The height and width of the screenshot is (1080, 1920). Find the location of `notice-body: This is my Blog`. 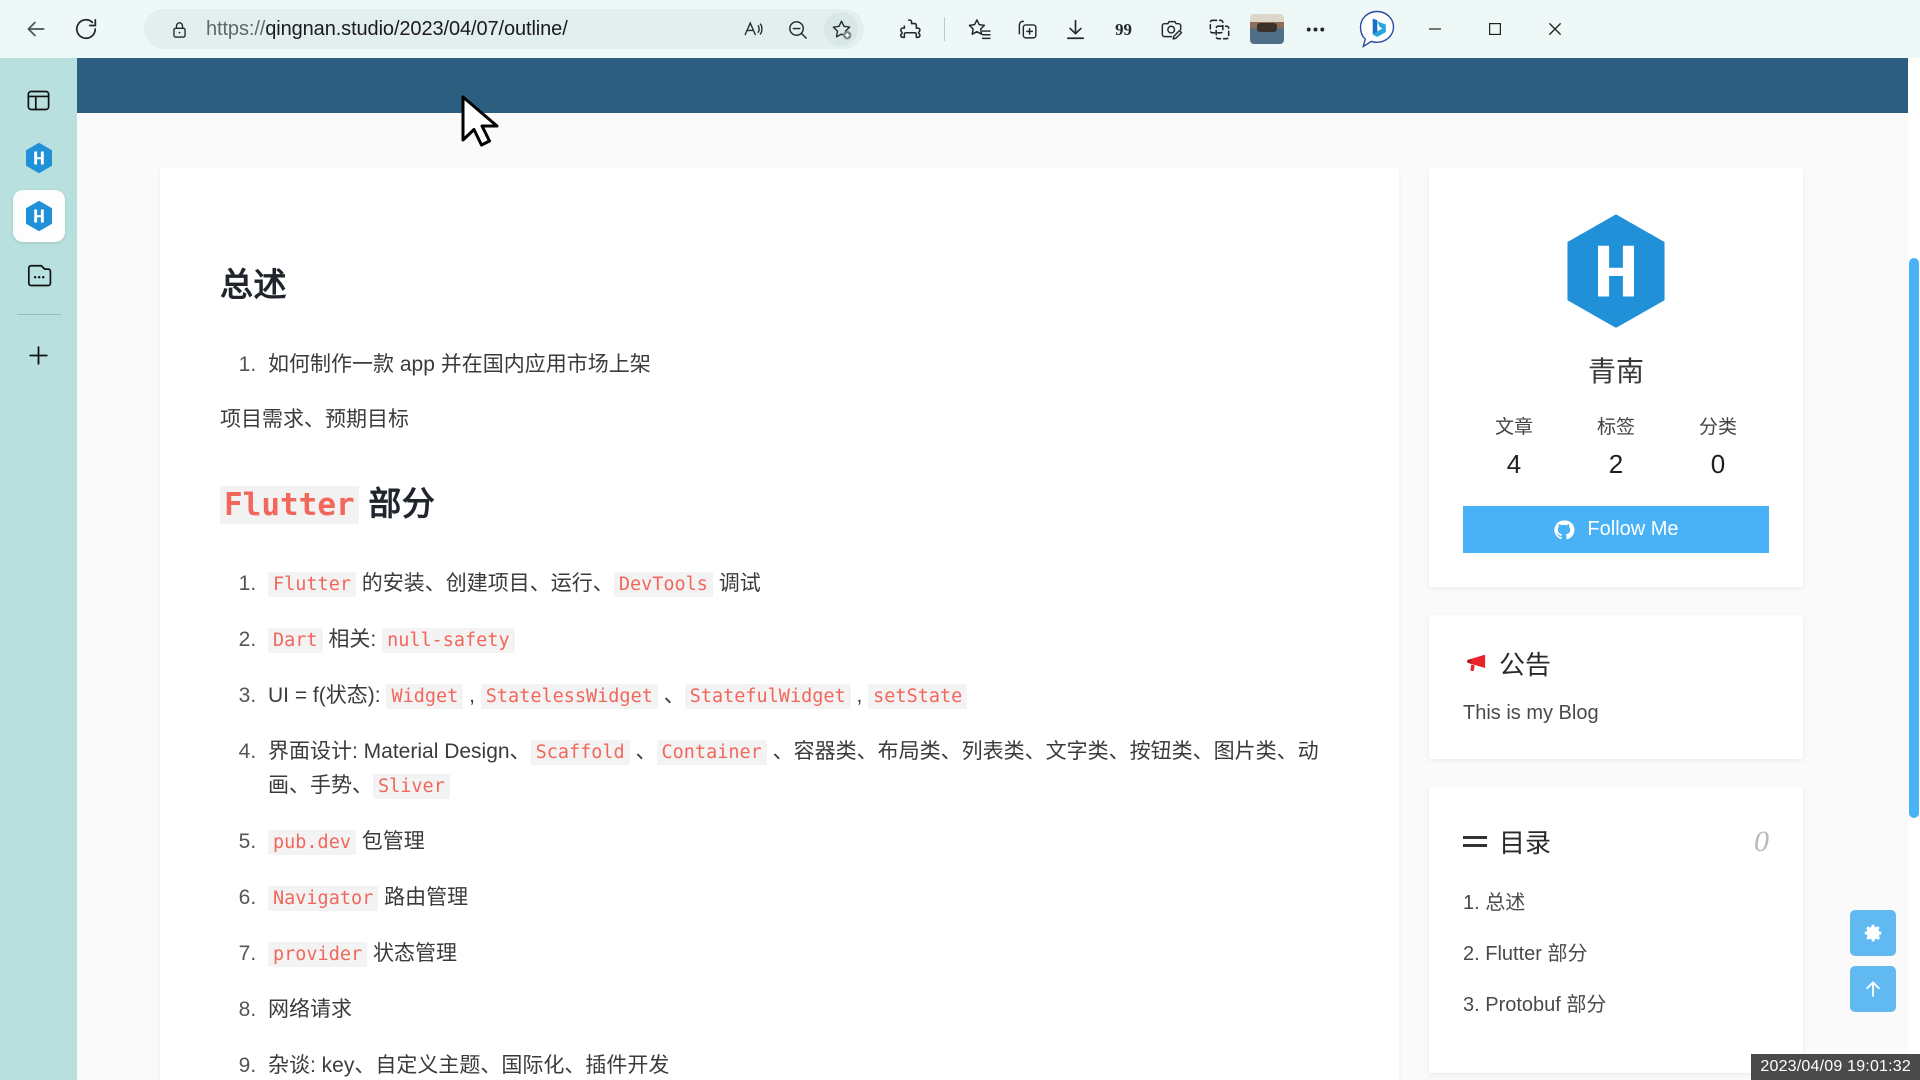

notice-body: This is my Blog is located at coordinates (1531, 713).